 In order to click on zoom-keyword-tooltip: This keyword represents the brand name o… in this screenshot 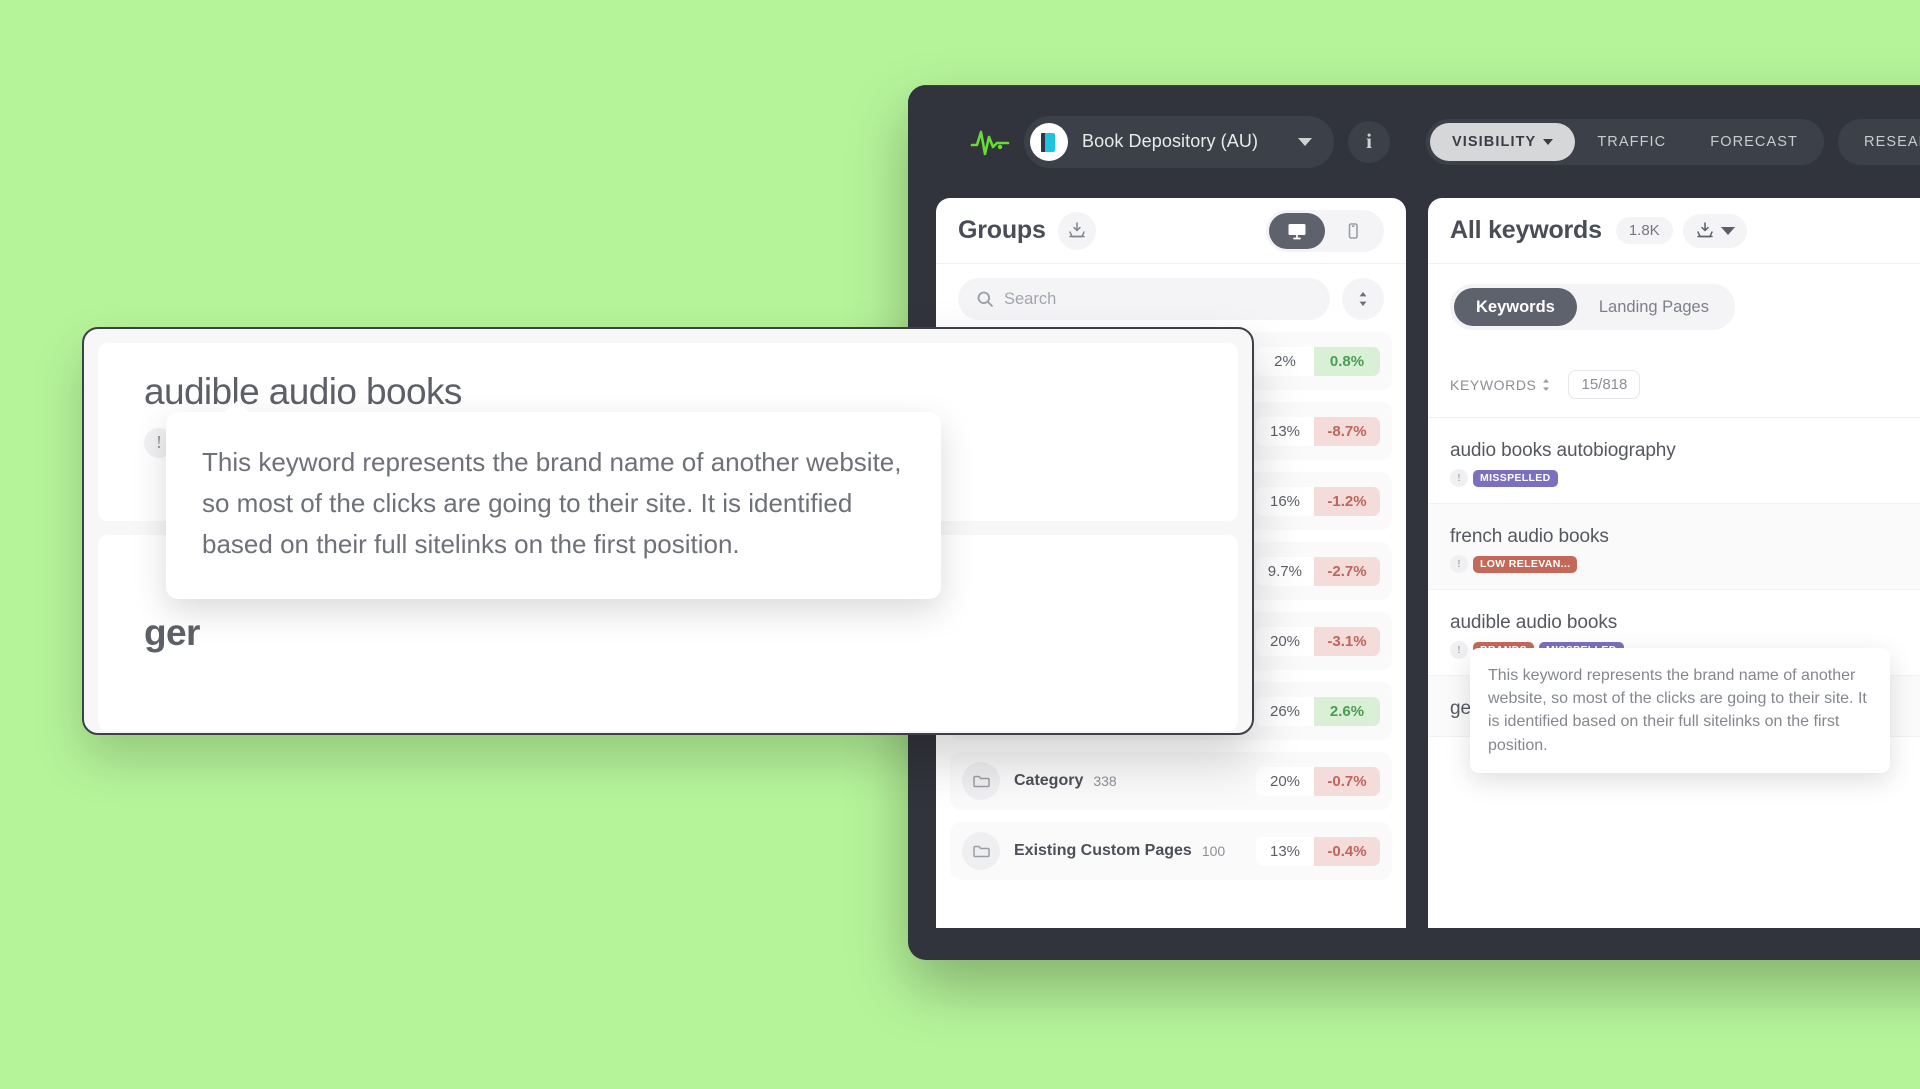, I will do `click(553, 500)`.